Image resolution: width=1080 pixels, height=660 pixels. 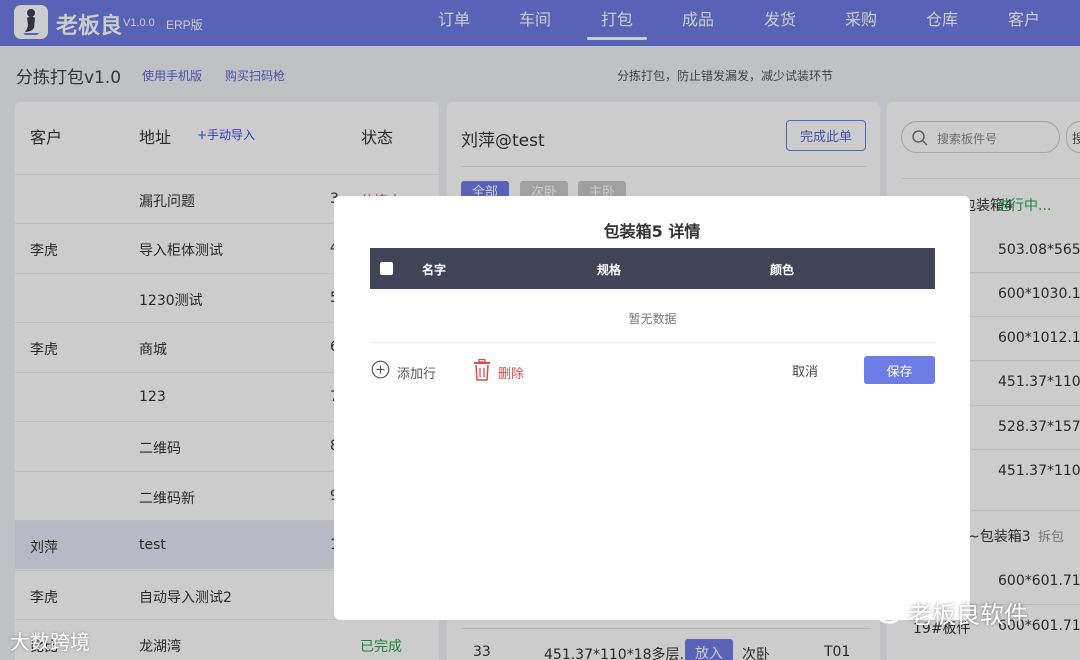 I want to click on plus-circle-icon, so click(x=380, y=369).